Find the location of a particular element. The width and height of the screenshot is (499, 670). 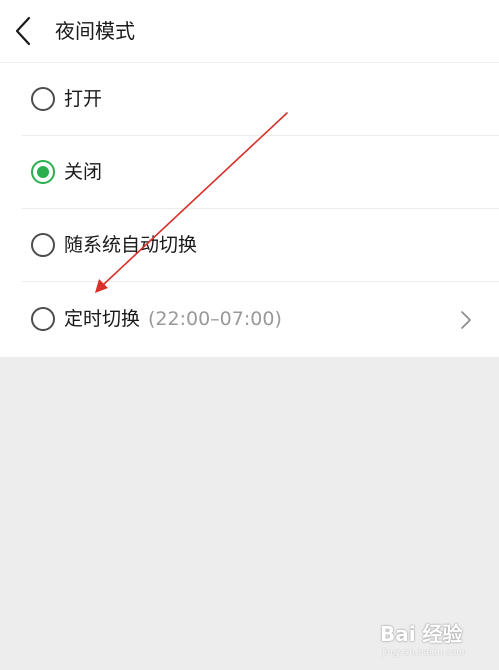

radio-button-open is located at coordinates (43, 99).